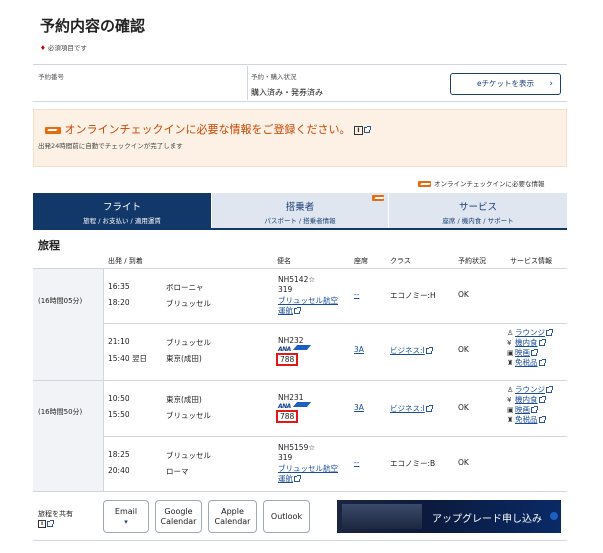 This screenshot has width=603, height=553. I want to click on tab-flight: フライト 旅程 / お支払い / 適用運賃, so click(122, 210).